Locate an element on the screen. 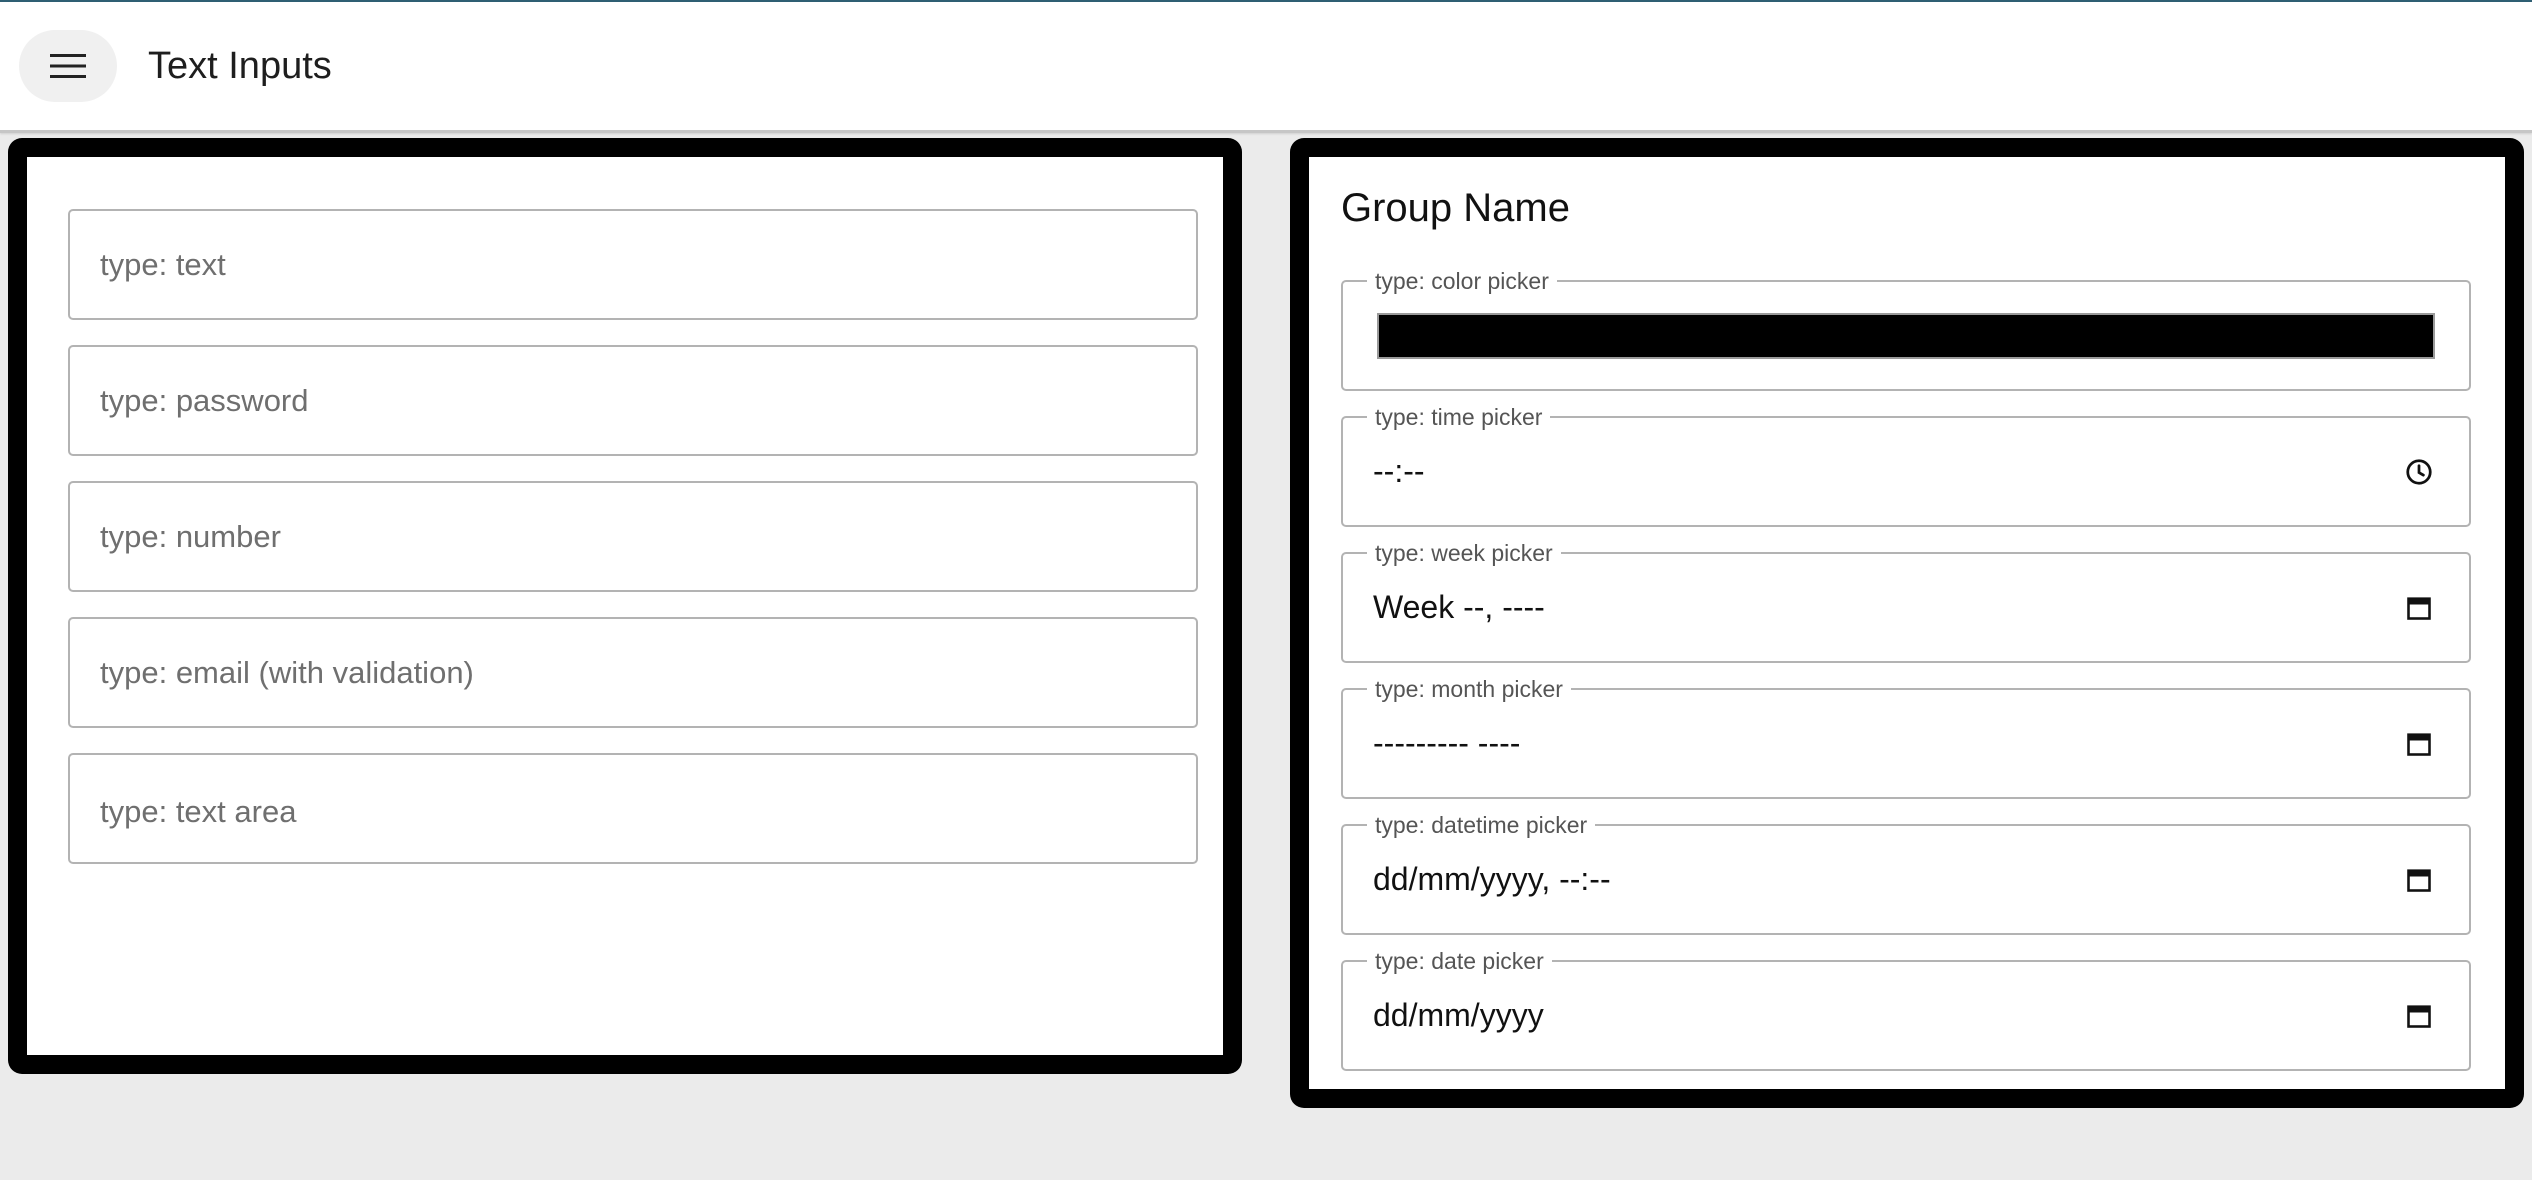 The width and height of the screenshot is (2532, 1180). text-area-placeholder: type: text area is located at coordinates (198, 811).